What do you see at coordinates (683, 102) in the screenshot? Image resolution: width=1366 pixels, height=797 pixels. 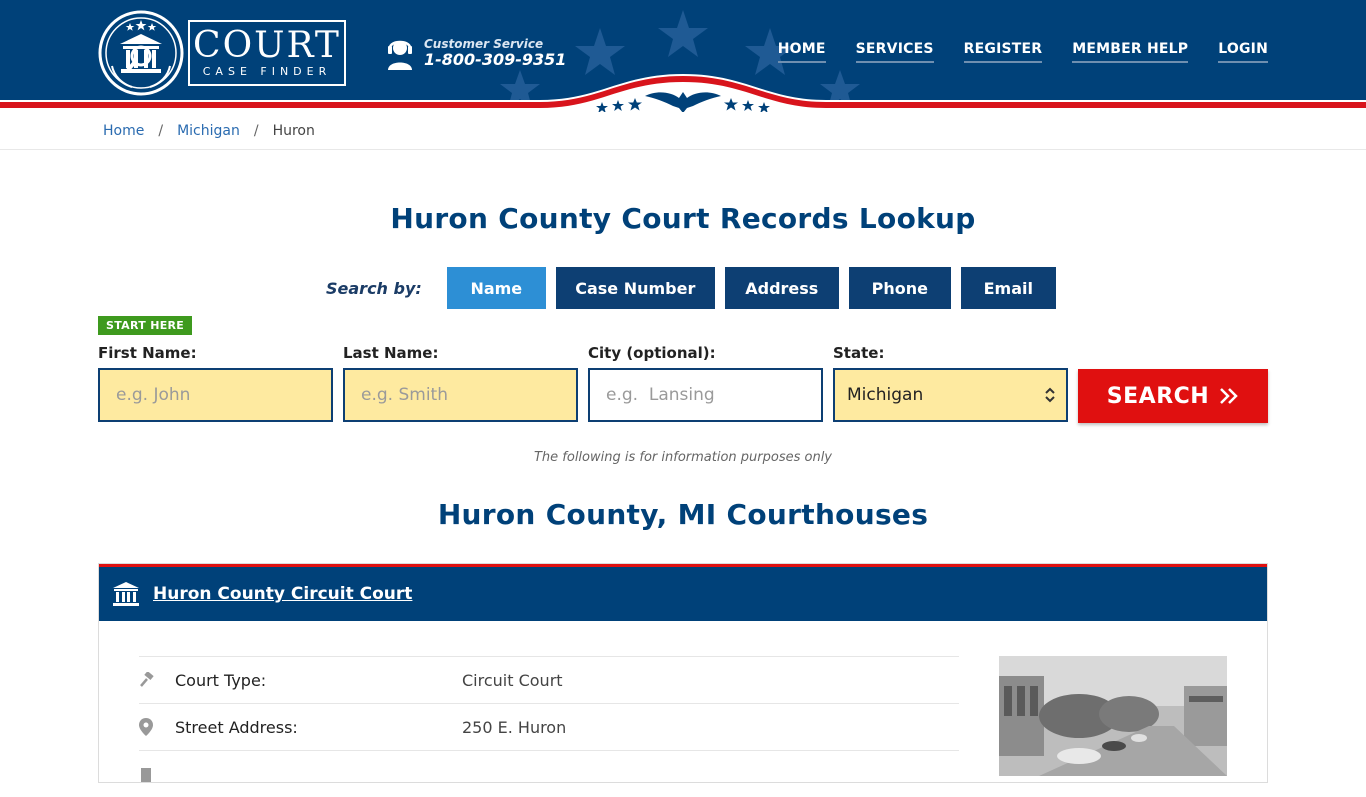 I see `eagle-emblem` at bounding box center [683, 102].